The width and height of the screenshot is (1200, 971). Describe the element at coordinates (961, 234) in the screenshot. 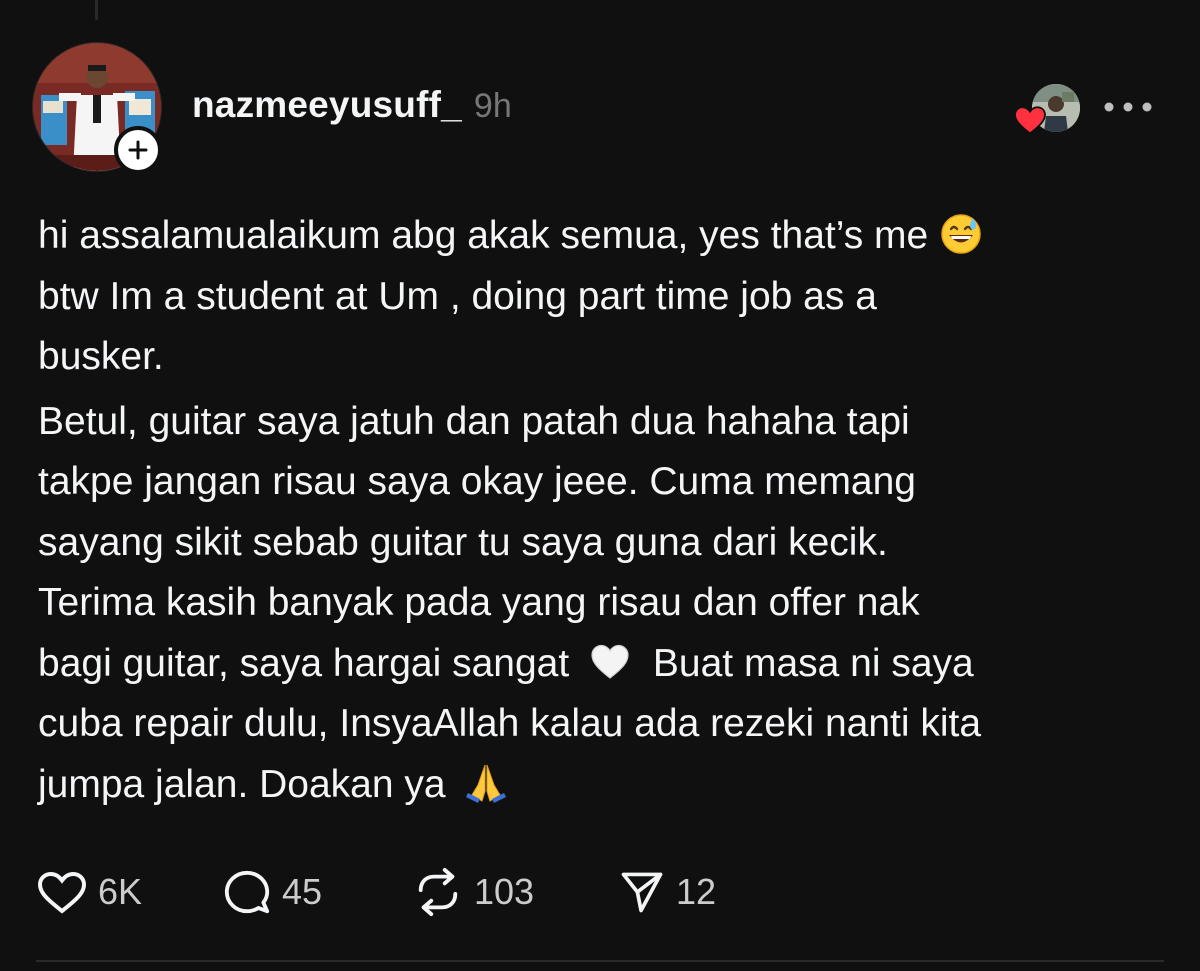

I see `grinning-sweat-emoji-icon` at that location.